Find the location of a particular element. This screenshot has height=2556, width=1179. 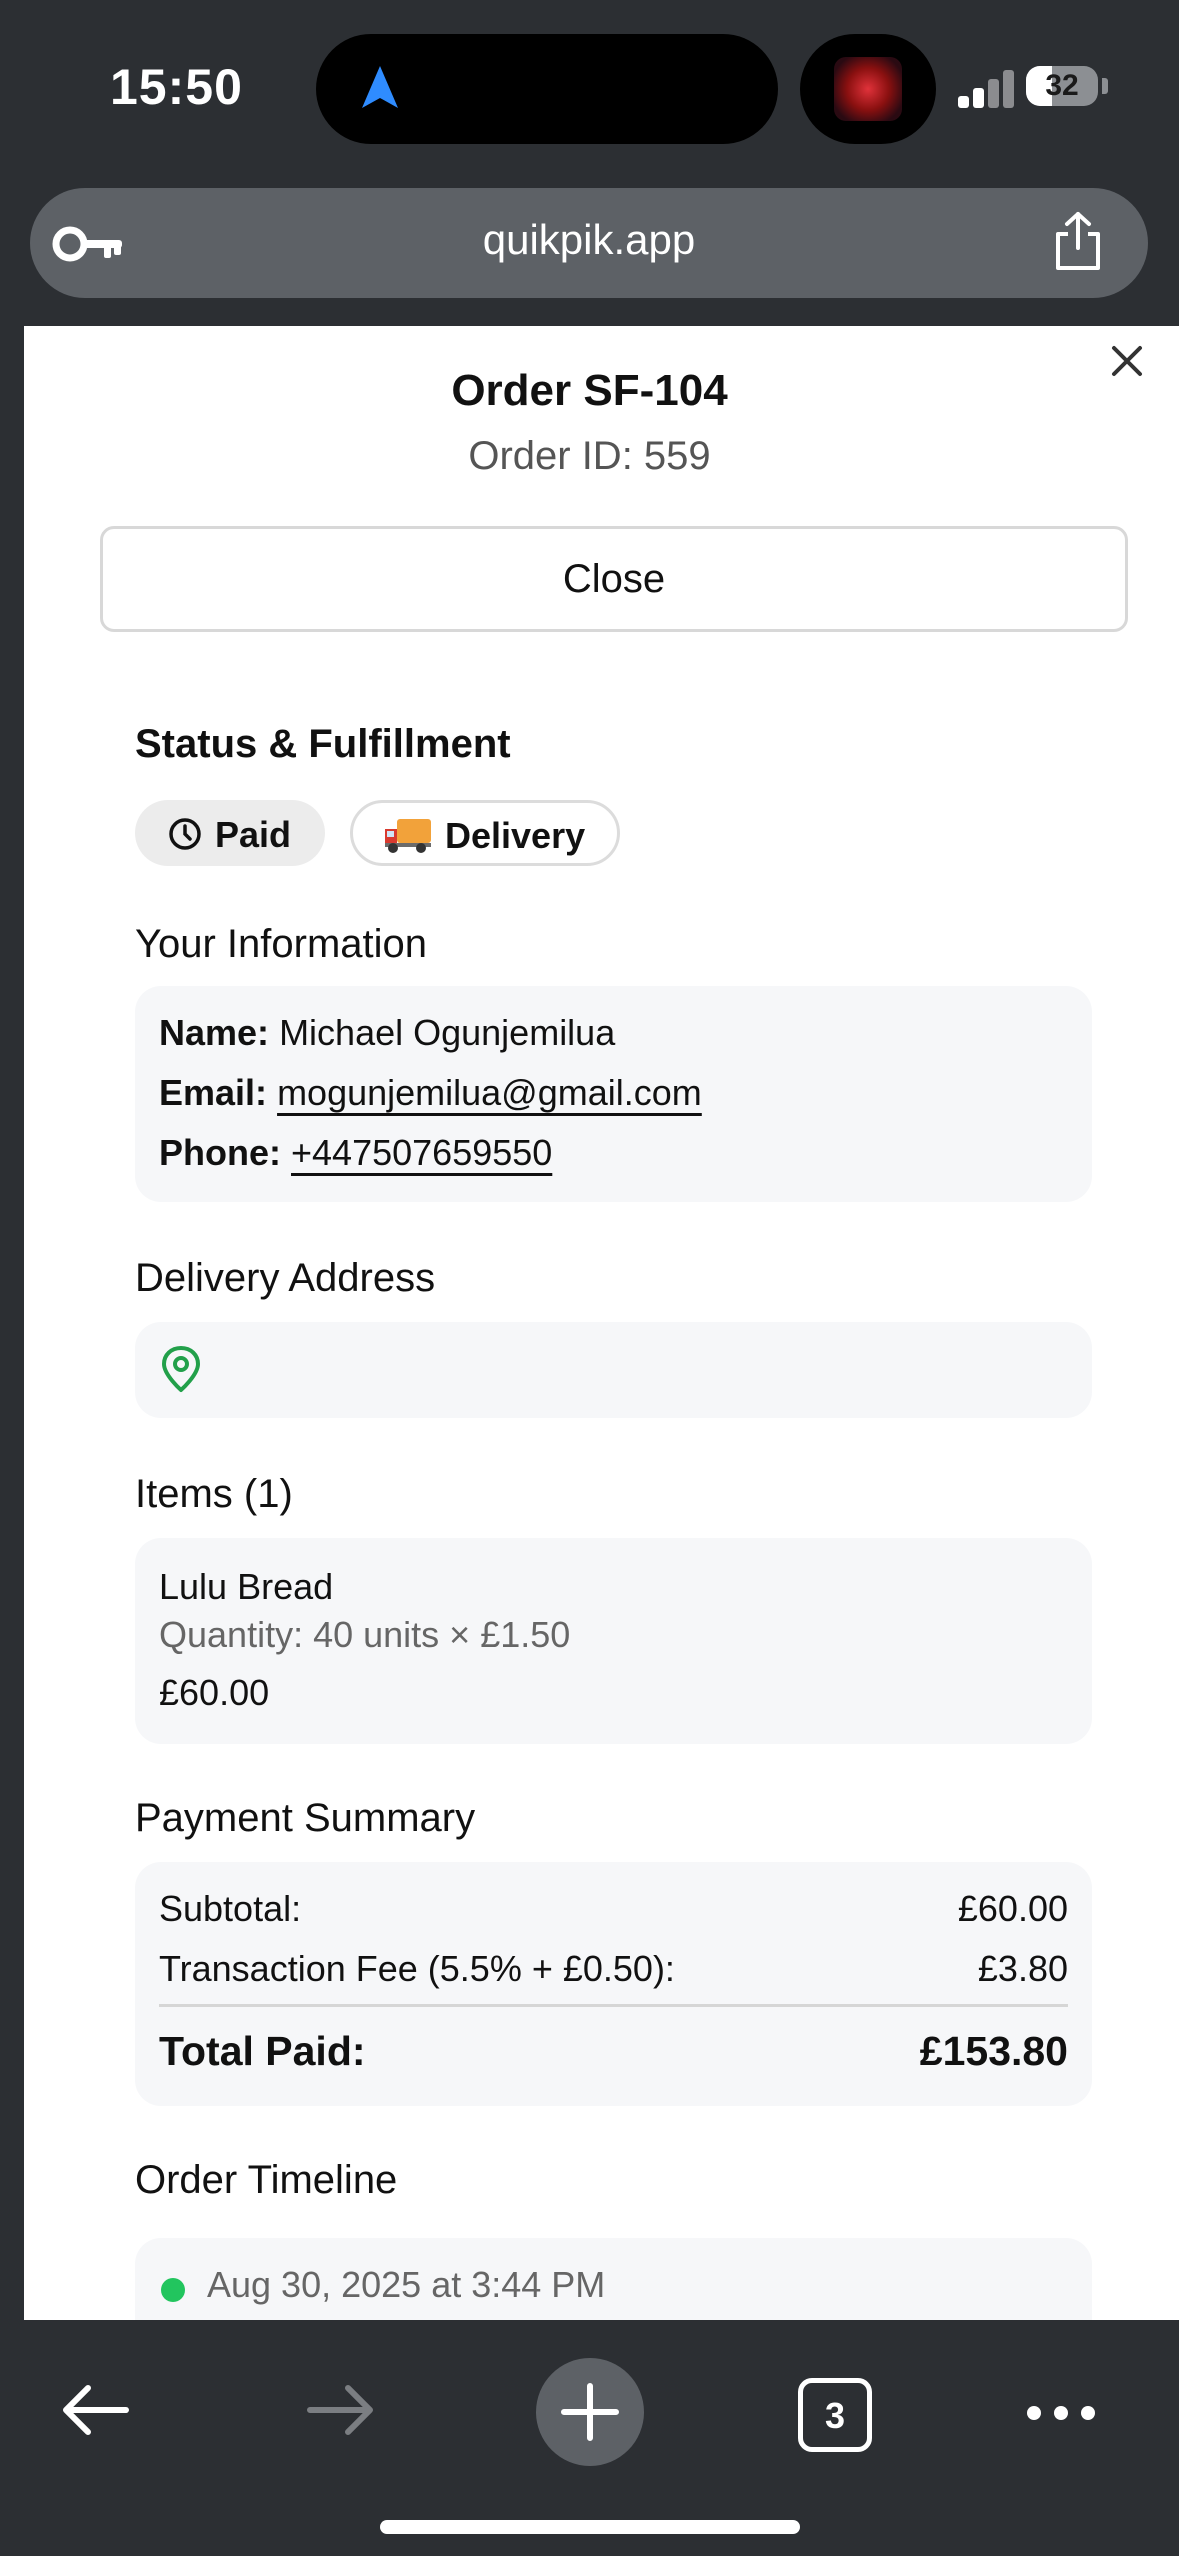

background-page-edge is located at coordinates (12, 1323).